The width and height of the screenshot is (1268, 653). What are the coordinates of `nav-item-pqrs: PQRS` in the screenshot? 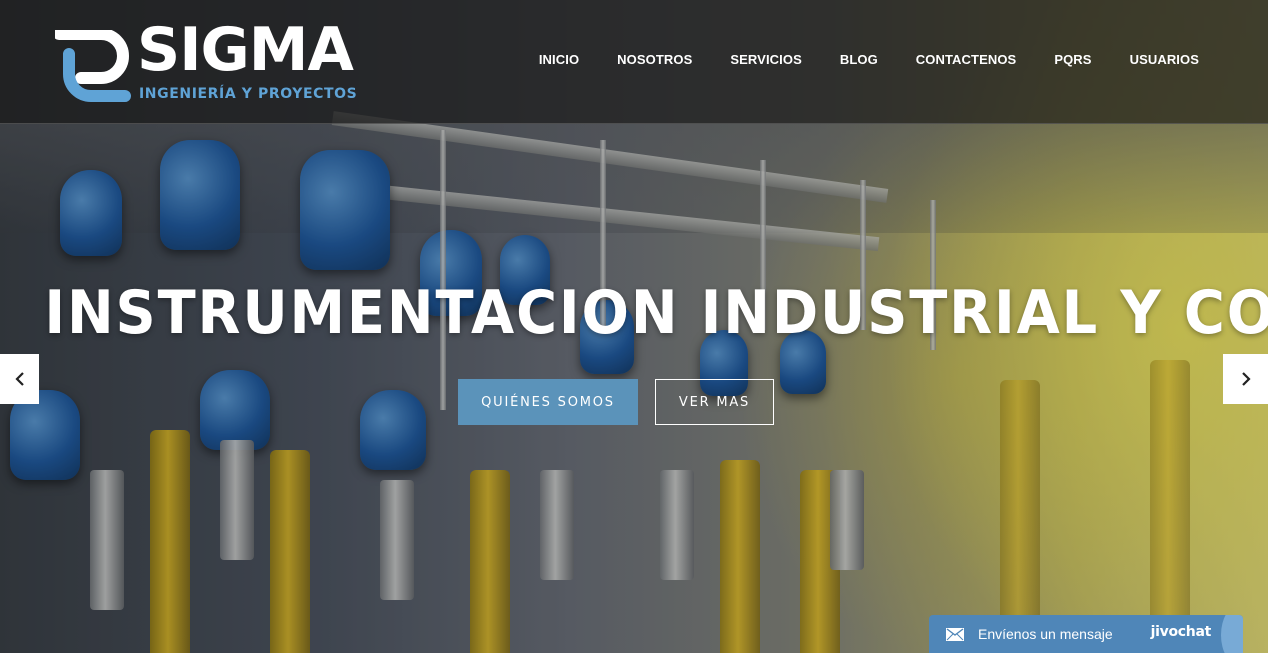 It's located at (1072, 59).